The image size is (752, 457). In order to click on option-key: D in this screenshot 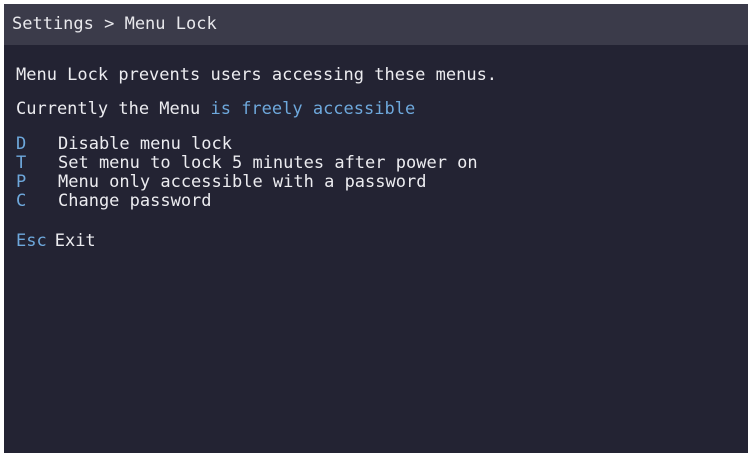, I will do `click(21, 144)`.